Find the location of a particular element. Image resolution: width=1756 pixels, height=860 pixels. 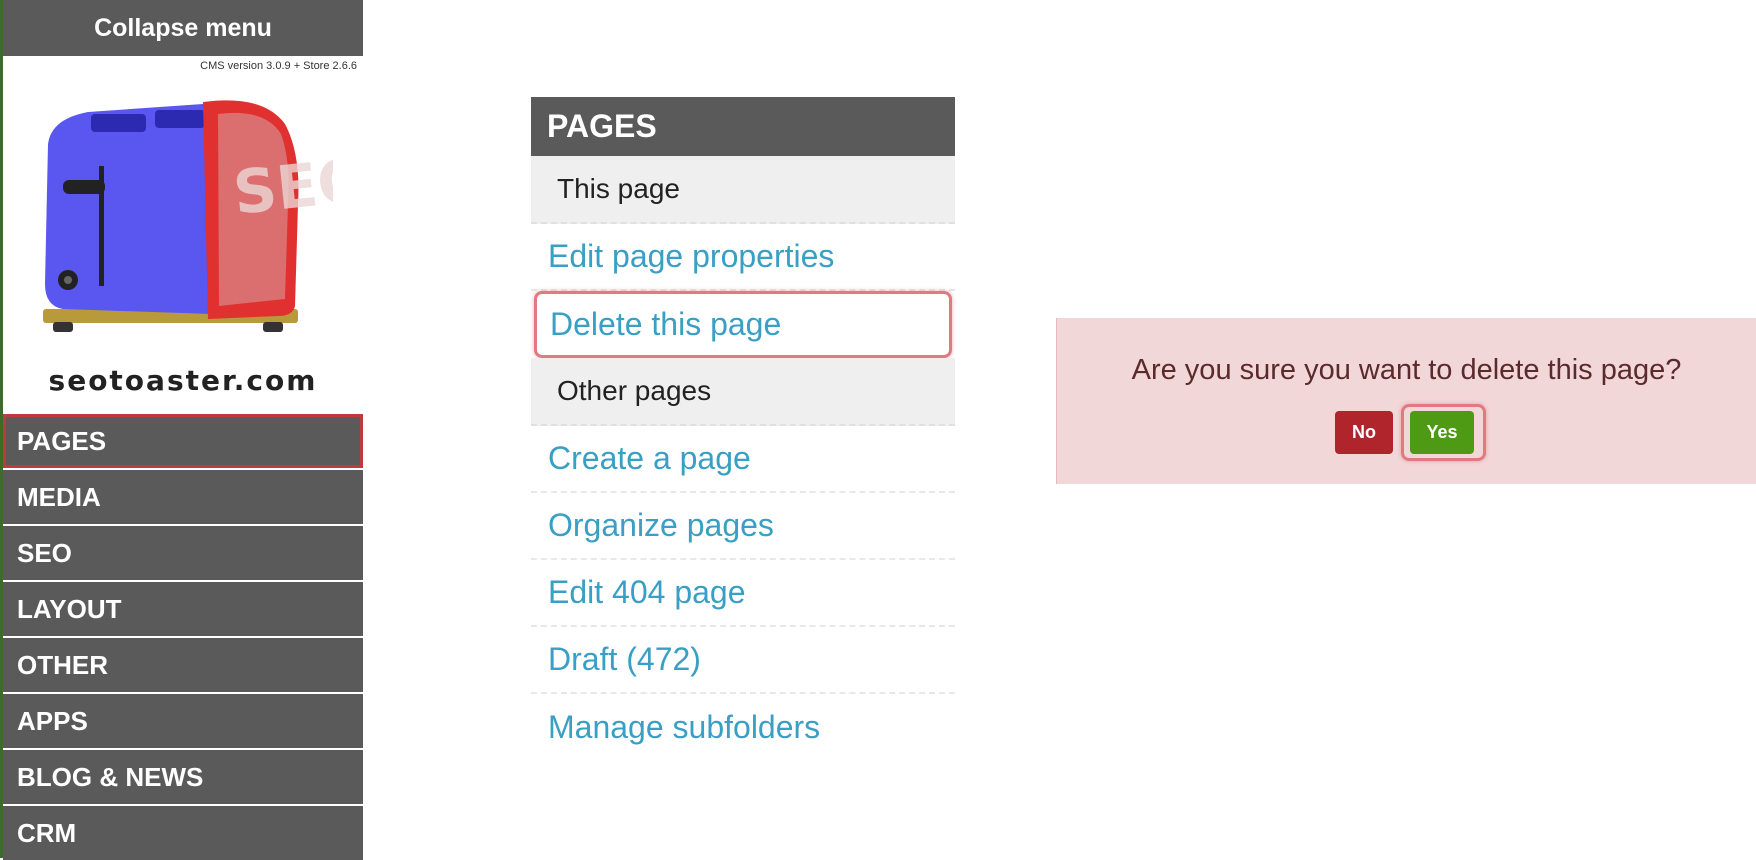

seotoaster-logo: SEO seotoaster.com is located at coordinates (183, 245).